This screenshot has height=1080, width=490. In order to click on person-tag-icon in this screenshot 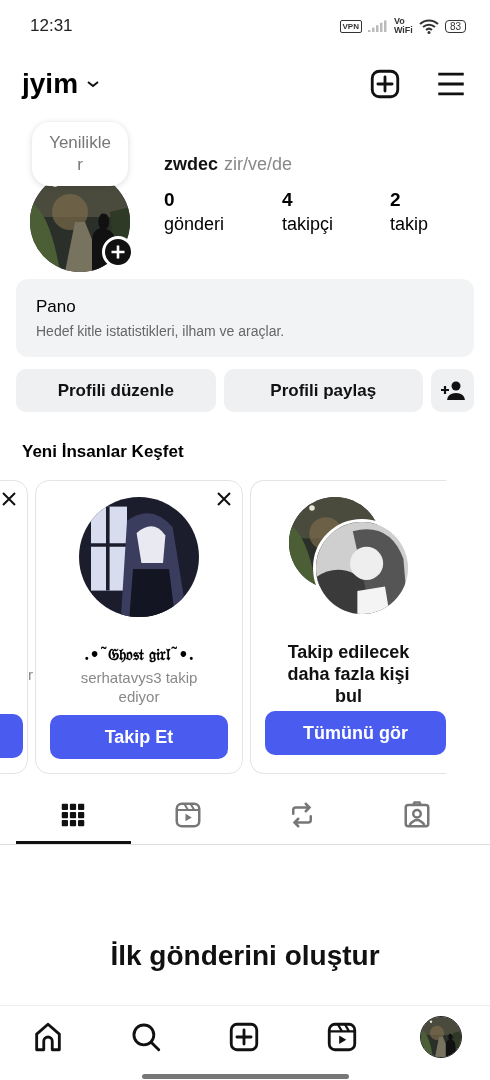, I will do `click(416, 814)`.